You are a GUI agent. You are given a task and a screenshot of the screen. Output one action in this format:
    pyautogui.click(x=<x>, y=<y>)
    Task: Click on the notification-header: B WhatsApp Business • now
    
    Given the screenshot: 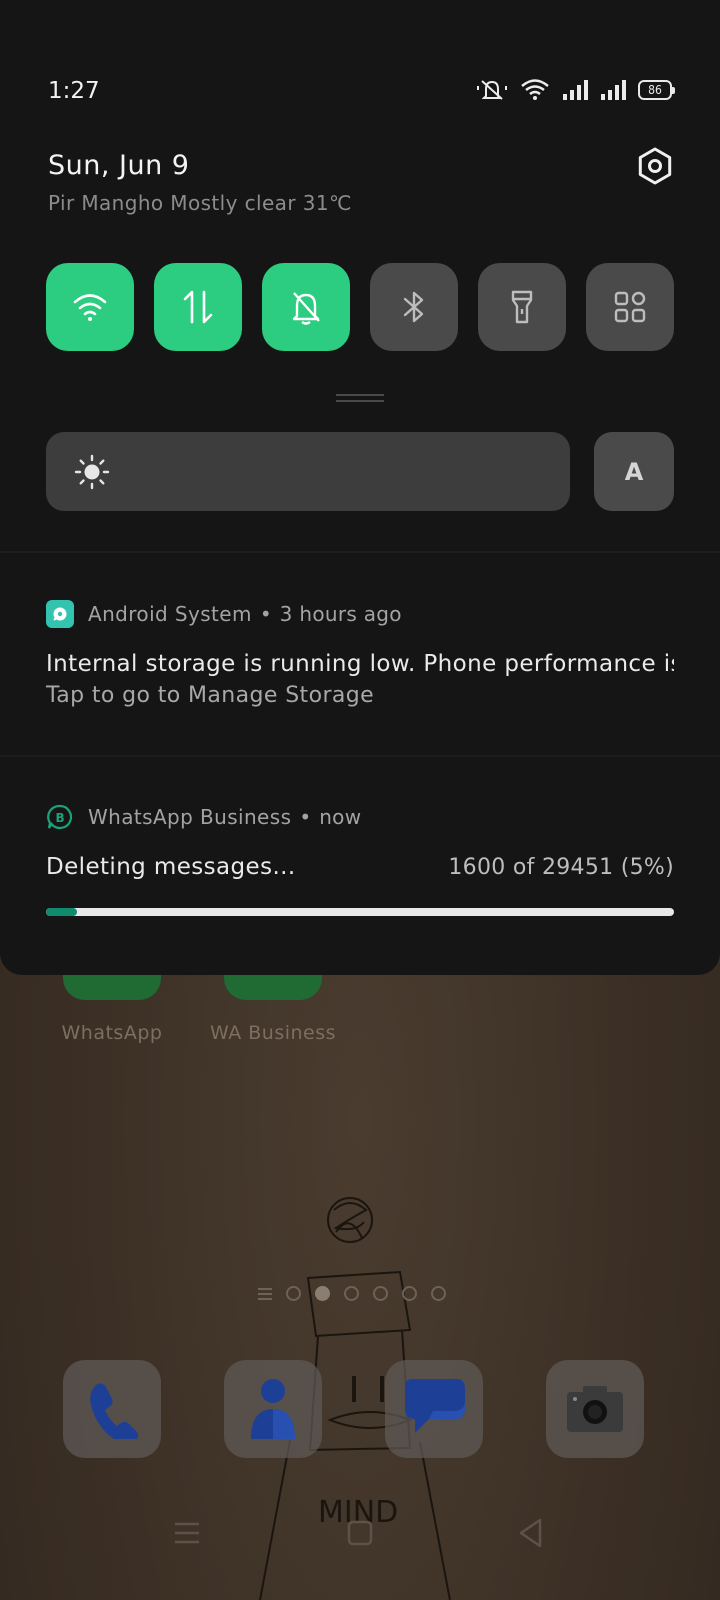 What is the action you would take?
    pyautogui.click(x=360, y=817)
    